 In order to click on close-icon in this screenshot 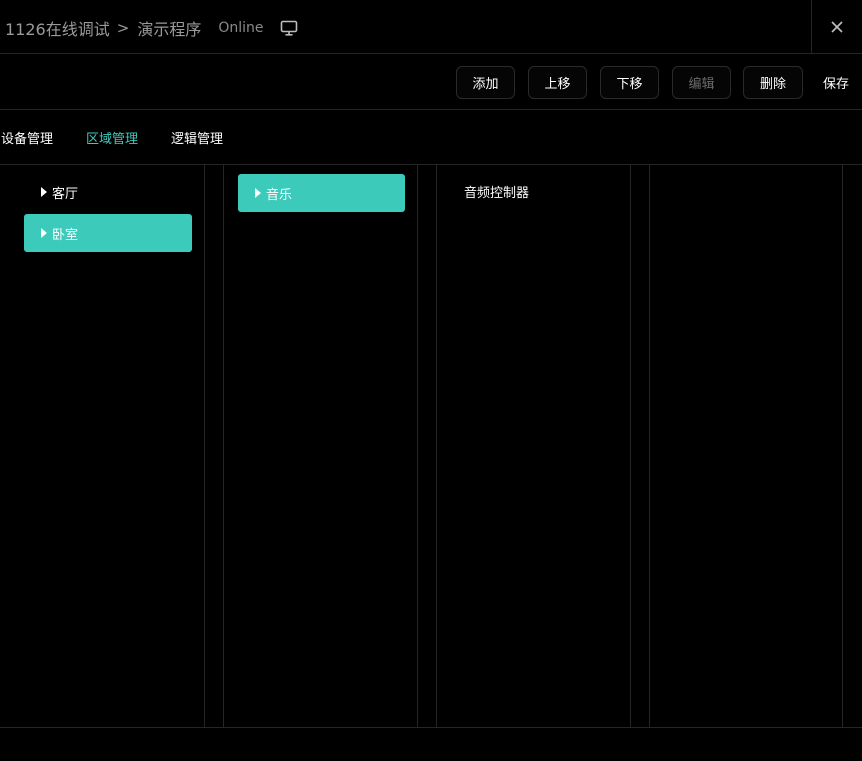, I will do `click(837, 27)`.